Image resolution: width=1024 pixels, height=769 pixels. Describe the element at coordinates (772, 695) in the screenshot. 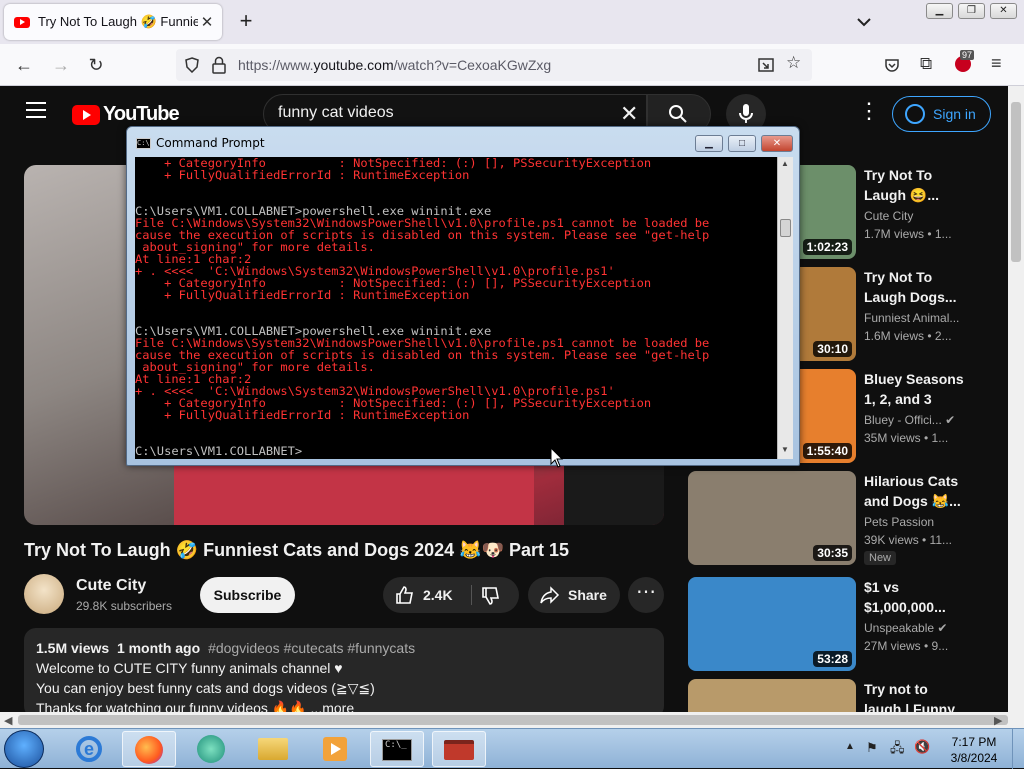

I see `related-thumbnail` at that location.